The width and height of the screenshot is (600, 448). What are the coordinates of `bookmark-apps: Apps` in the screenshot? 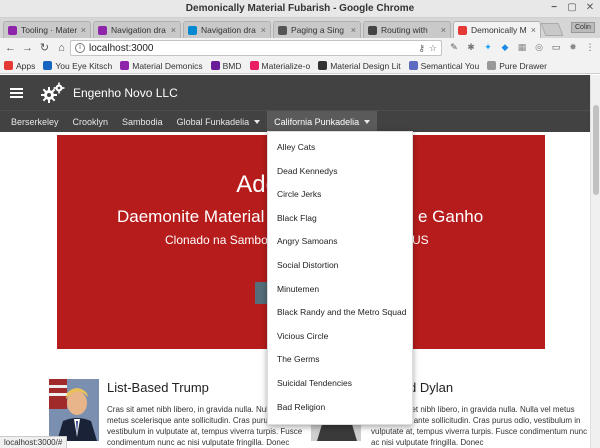 It's located at (19, 66).